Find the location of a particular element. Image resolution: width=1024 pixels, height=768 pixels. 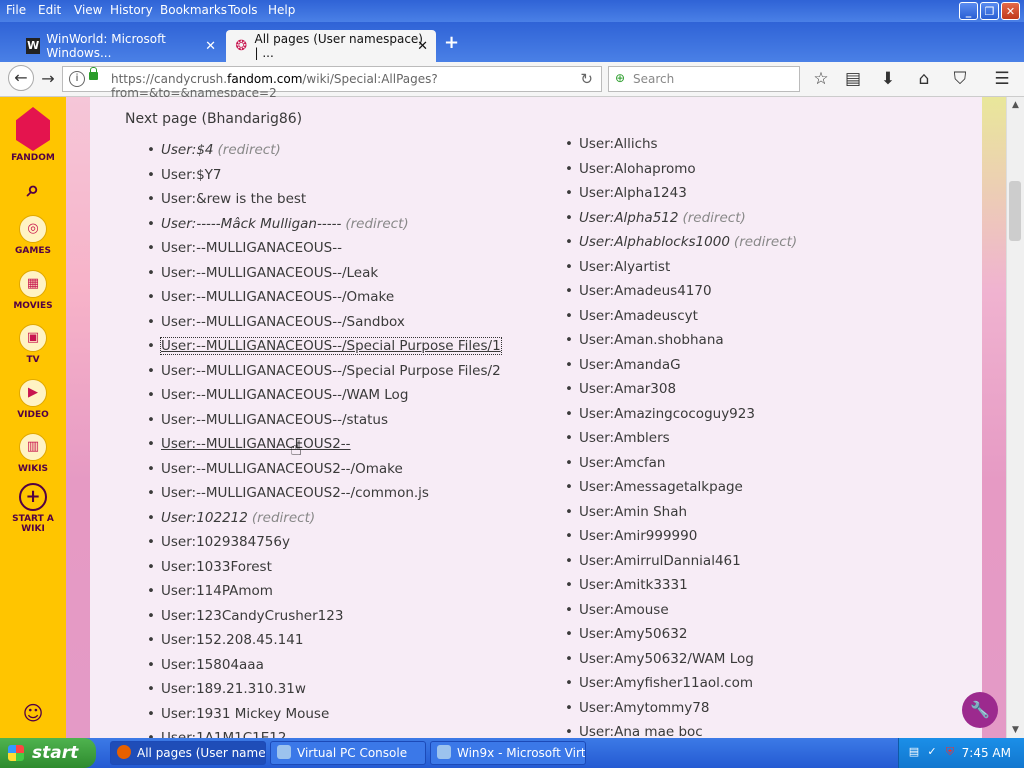

list-item: User:152.208.45.141 is located at coordinates (225, 640).